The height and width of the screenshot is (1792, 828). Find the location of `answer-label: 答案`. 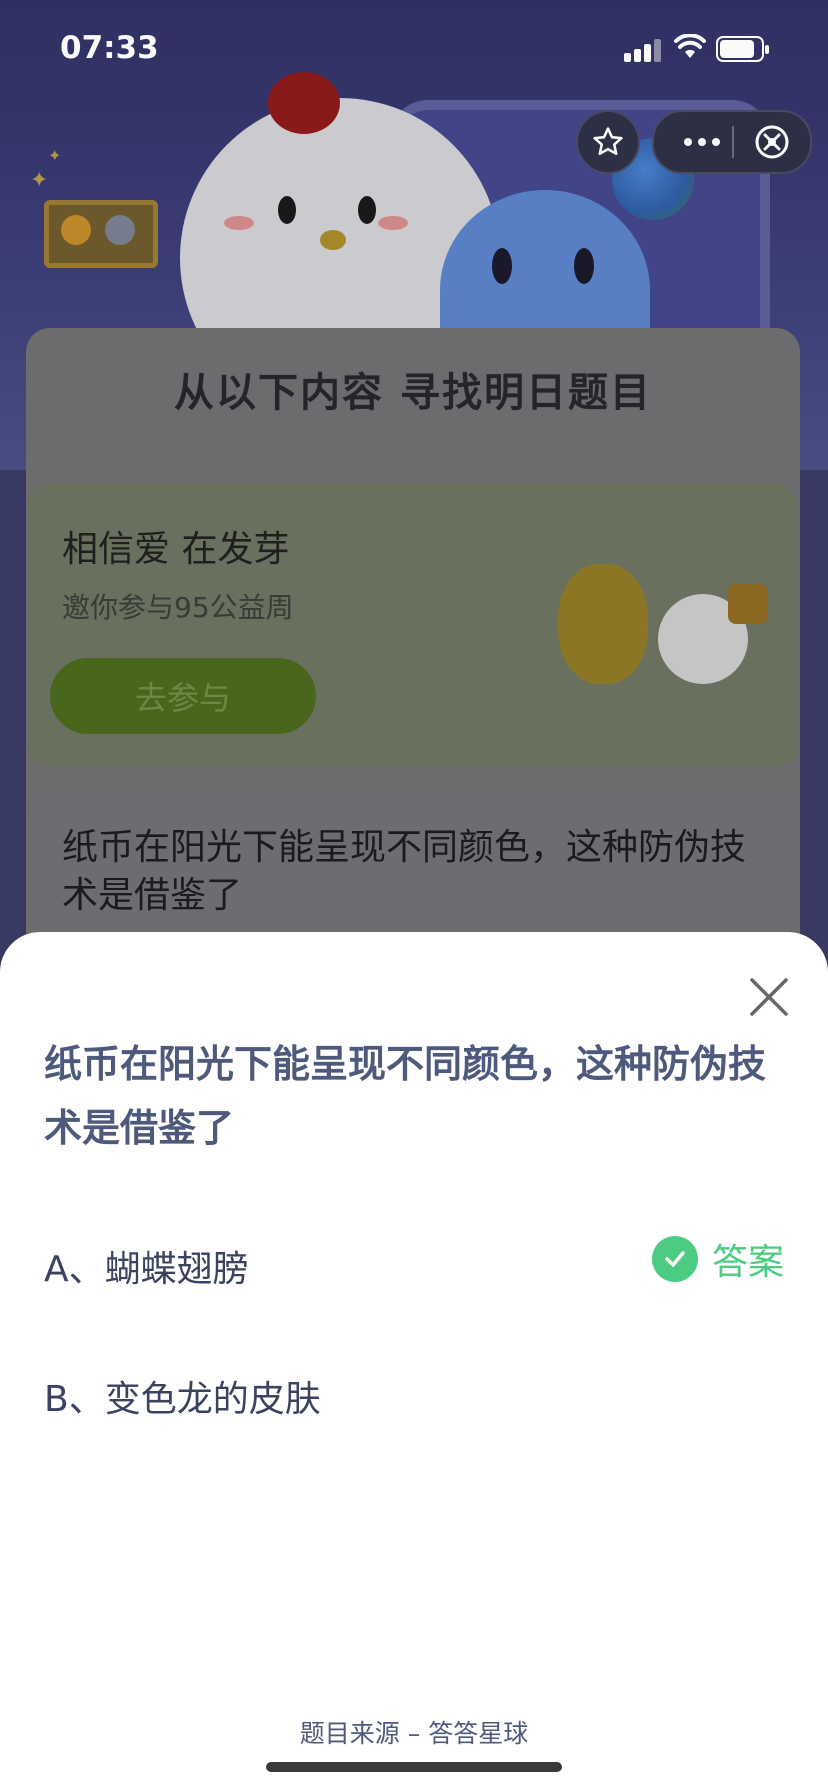

answer-label: 答案 is located at coordinates (747, 1262).